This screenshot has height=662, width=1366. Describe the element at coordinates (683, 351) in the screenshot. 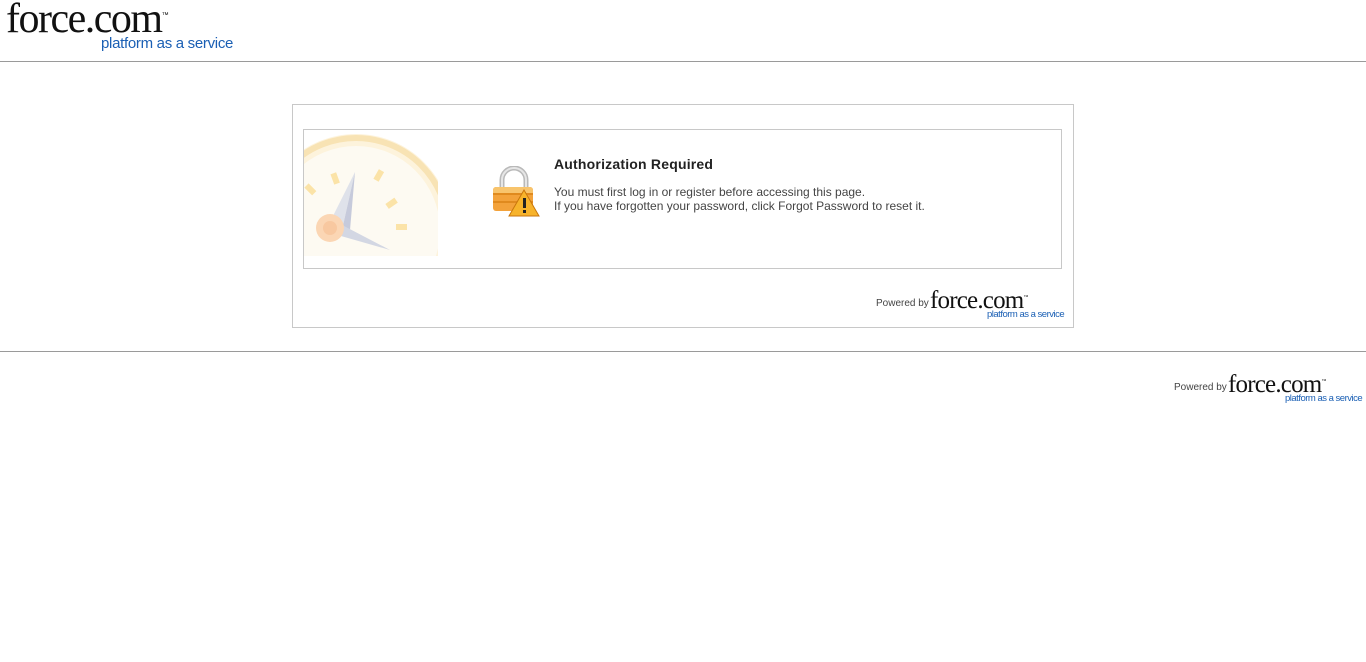

I see `footer-divider` at that location.